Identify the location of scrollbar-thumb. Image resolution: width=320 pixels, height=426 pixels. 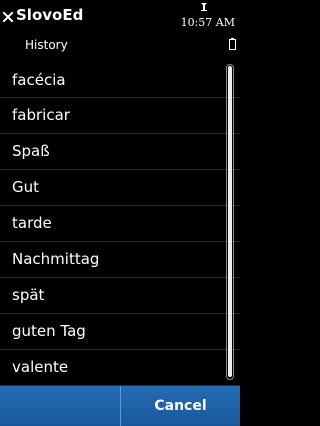
(230, 221).